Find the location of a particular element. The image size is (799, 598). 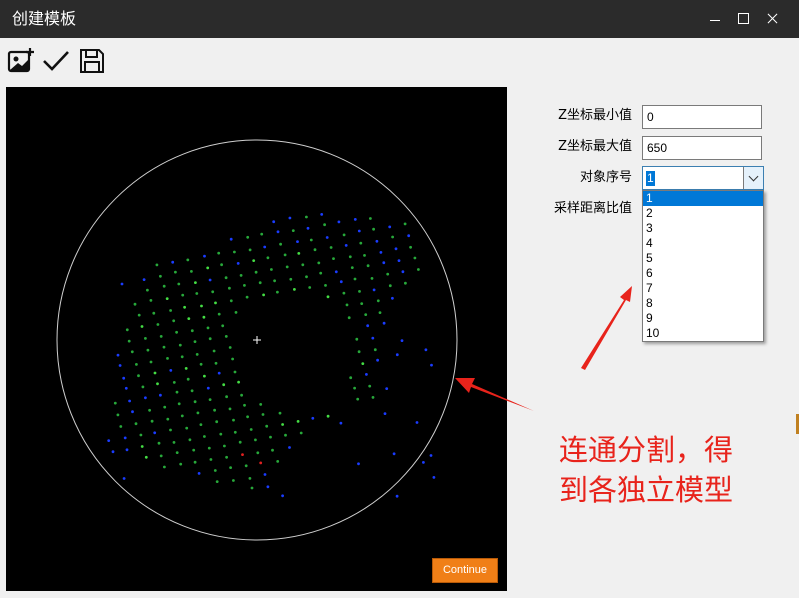

z-max-label: Z坐标最大值 is located at coordinates (595, 146).